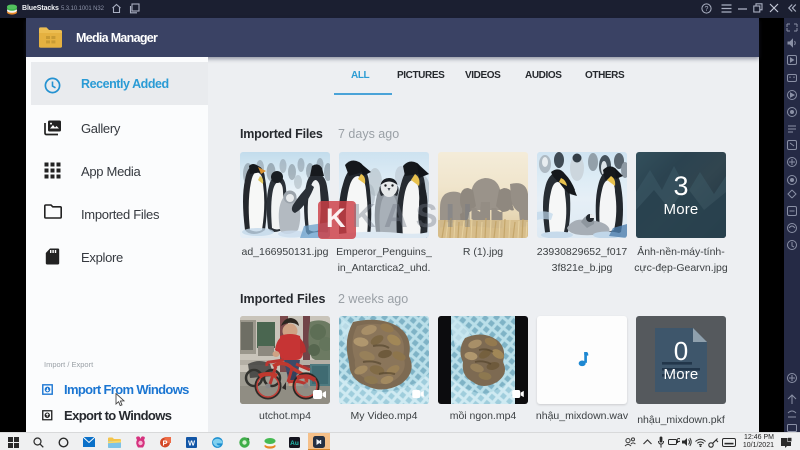 This screenshot has height=450, width=800. I want to click on svg-text: W, so click(192, 443).